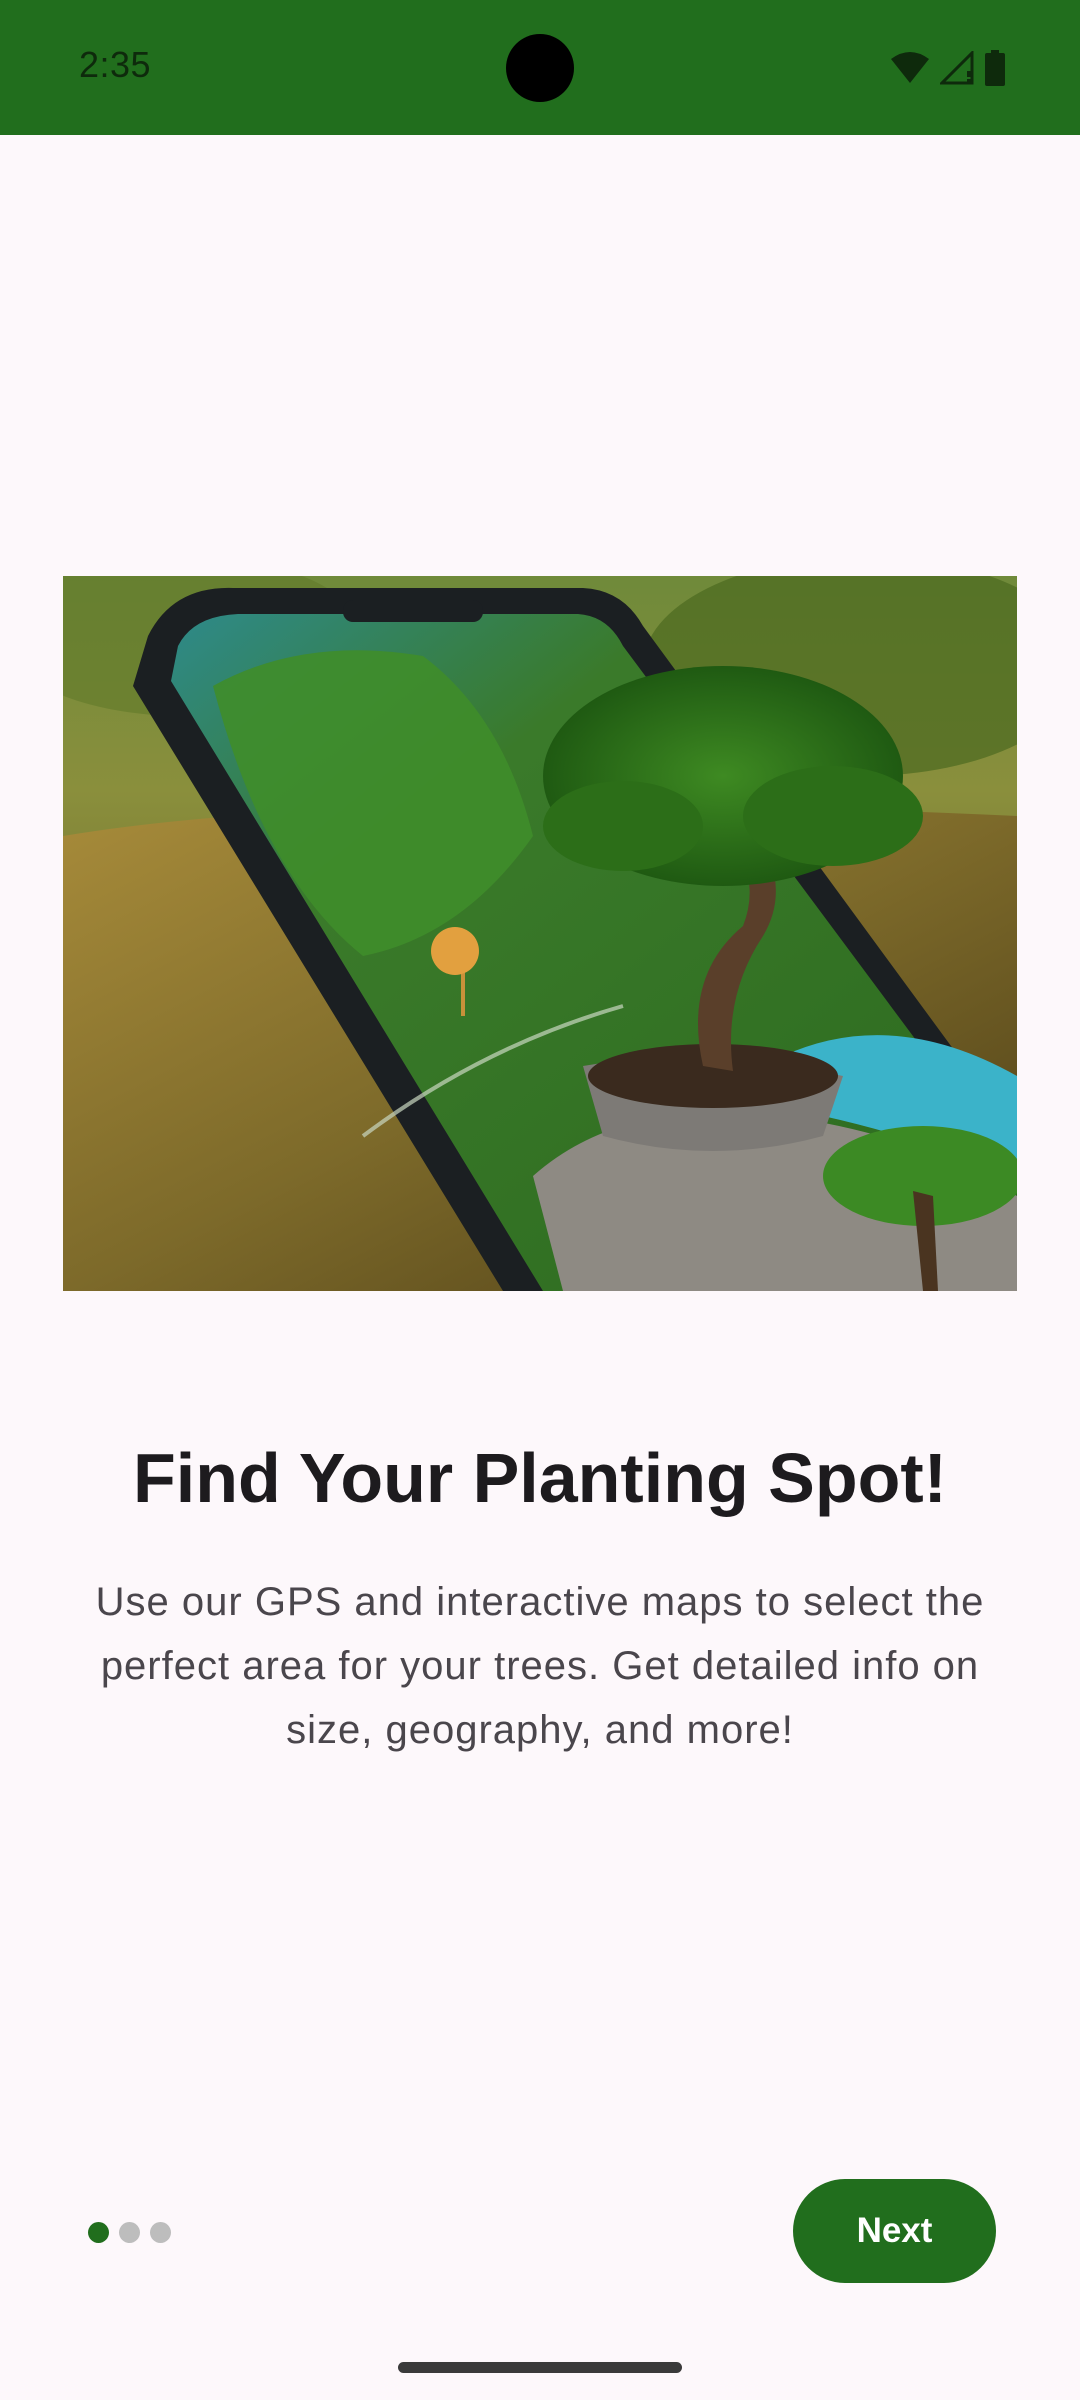 This screenshot has height=2400, width=1080. I want to click on status-icons, so click(948, 68).